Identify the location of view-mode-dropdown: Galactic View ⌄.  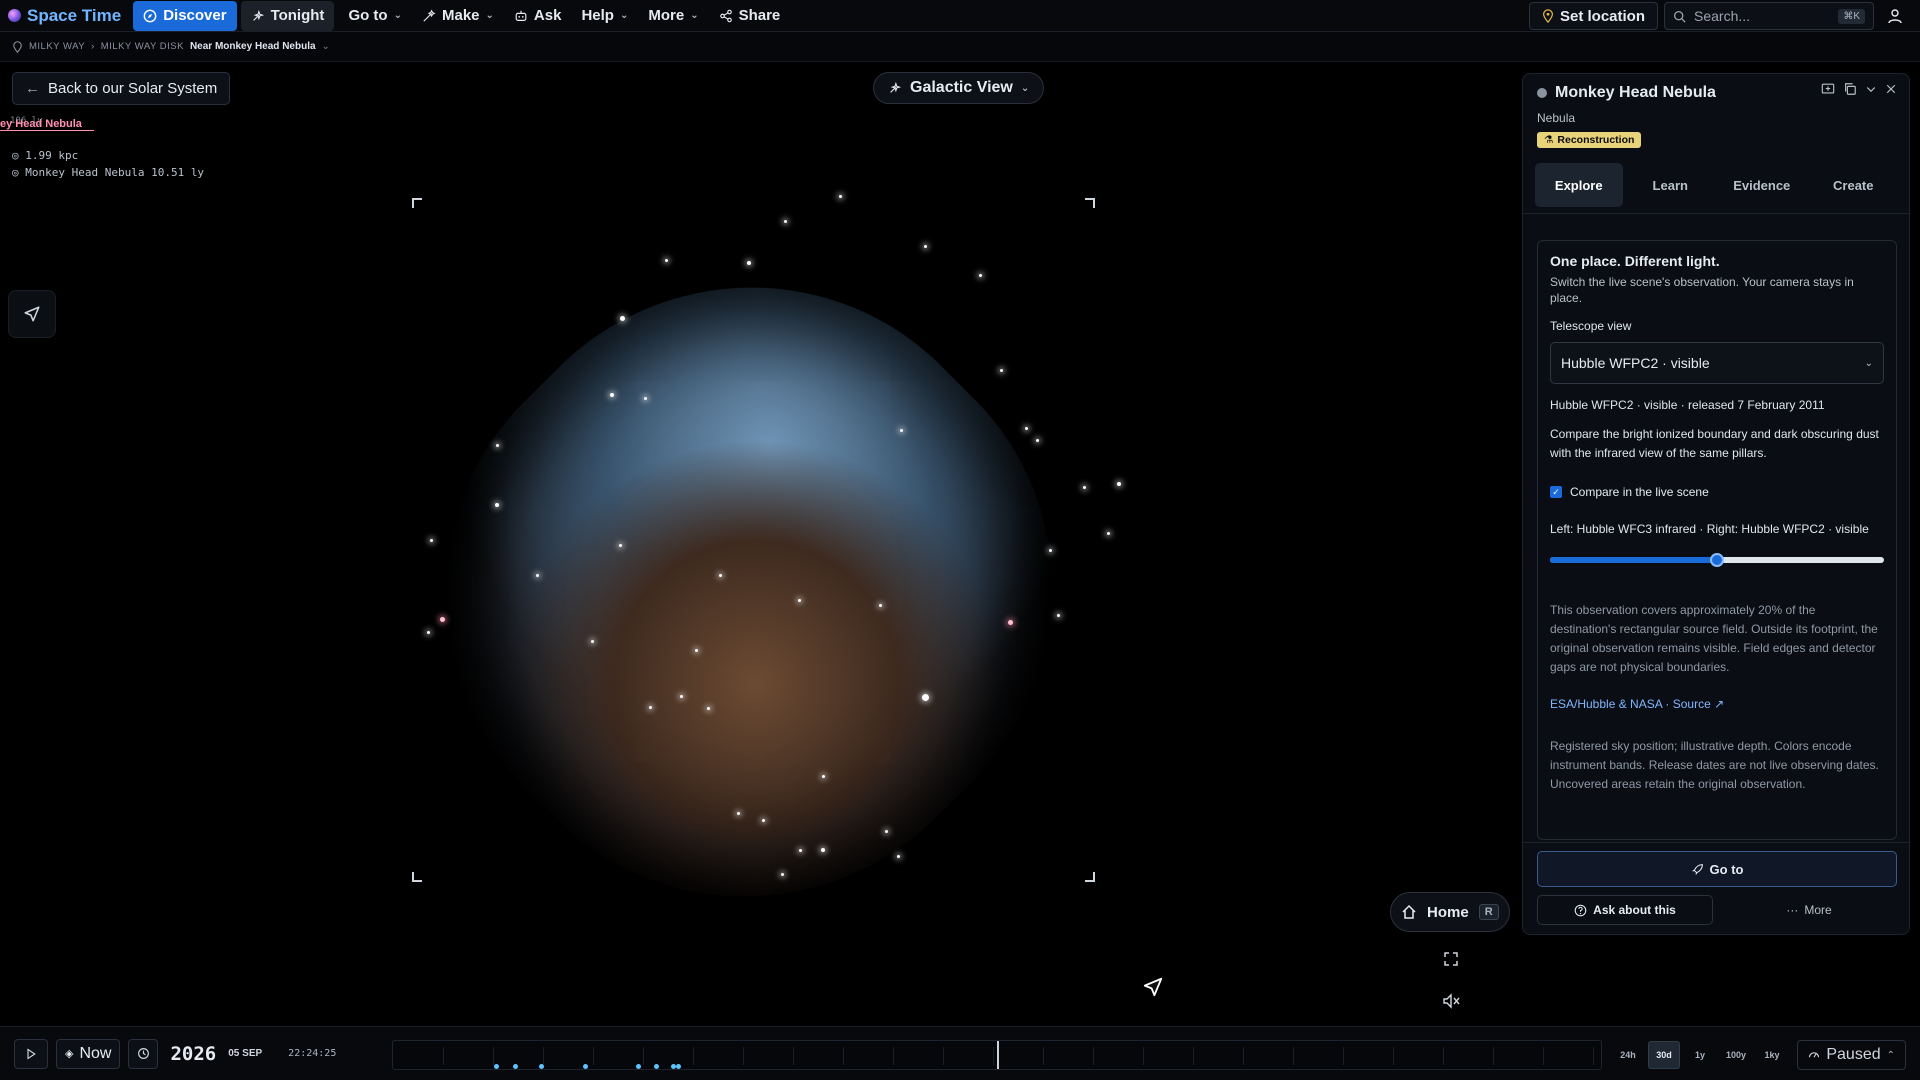
(959, 88).